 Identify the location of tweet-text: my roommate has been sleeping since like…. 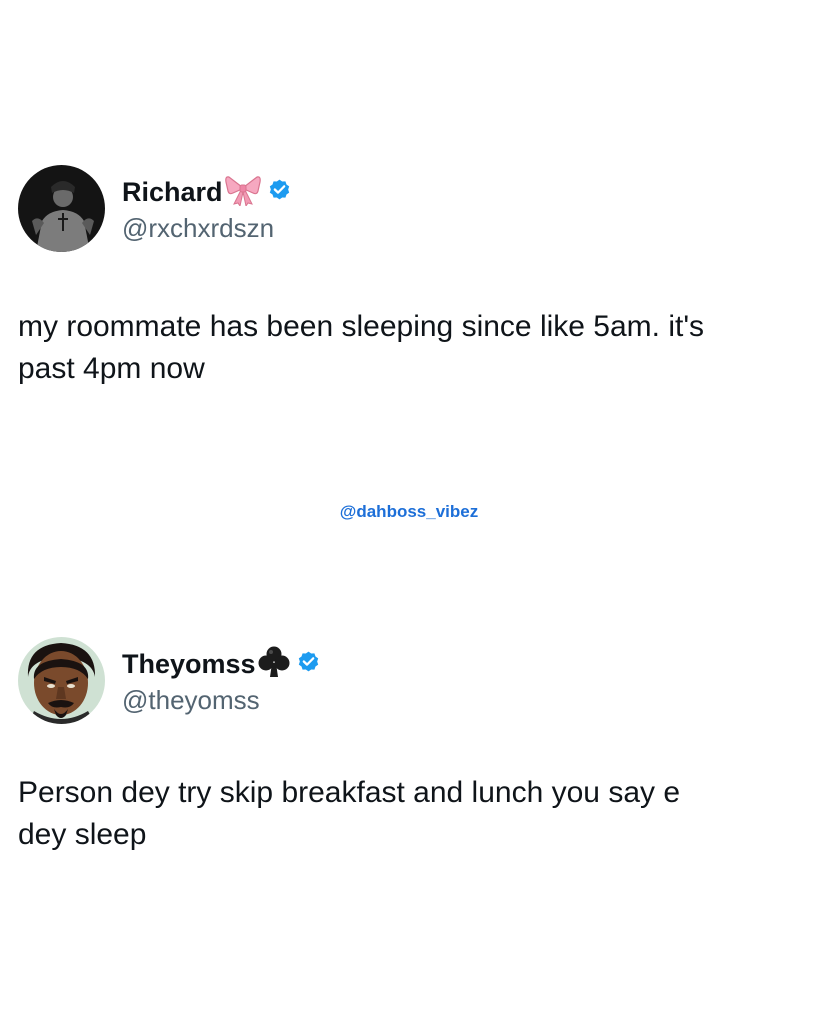
(361, 347).